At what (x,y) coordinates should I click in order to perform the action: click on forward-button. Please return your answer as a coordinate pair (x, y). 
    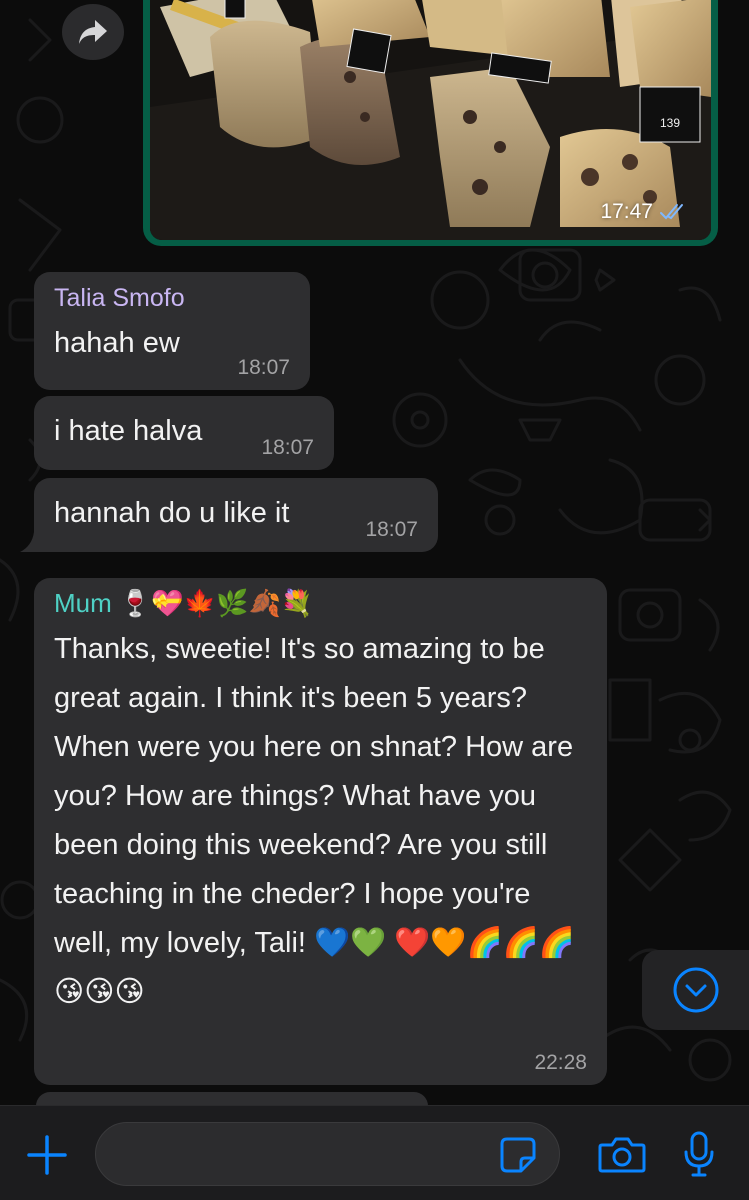
    Looking at the image, I should click on (93, 32).